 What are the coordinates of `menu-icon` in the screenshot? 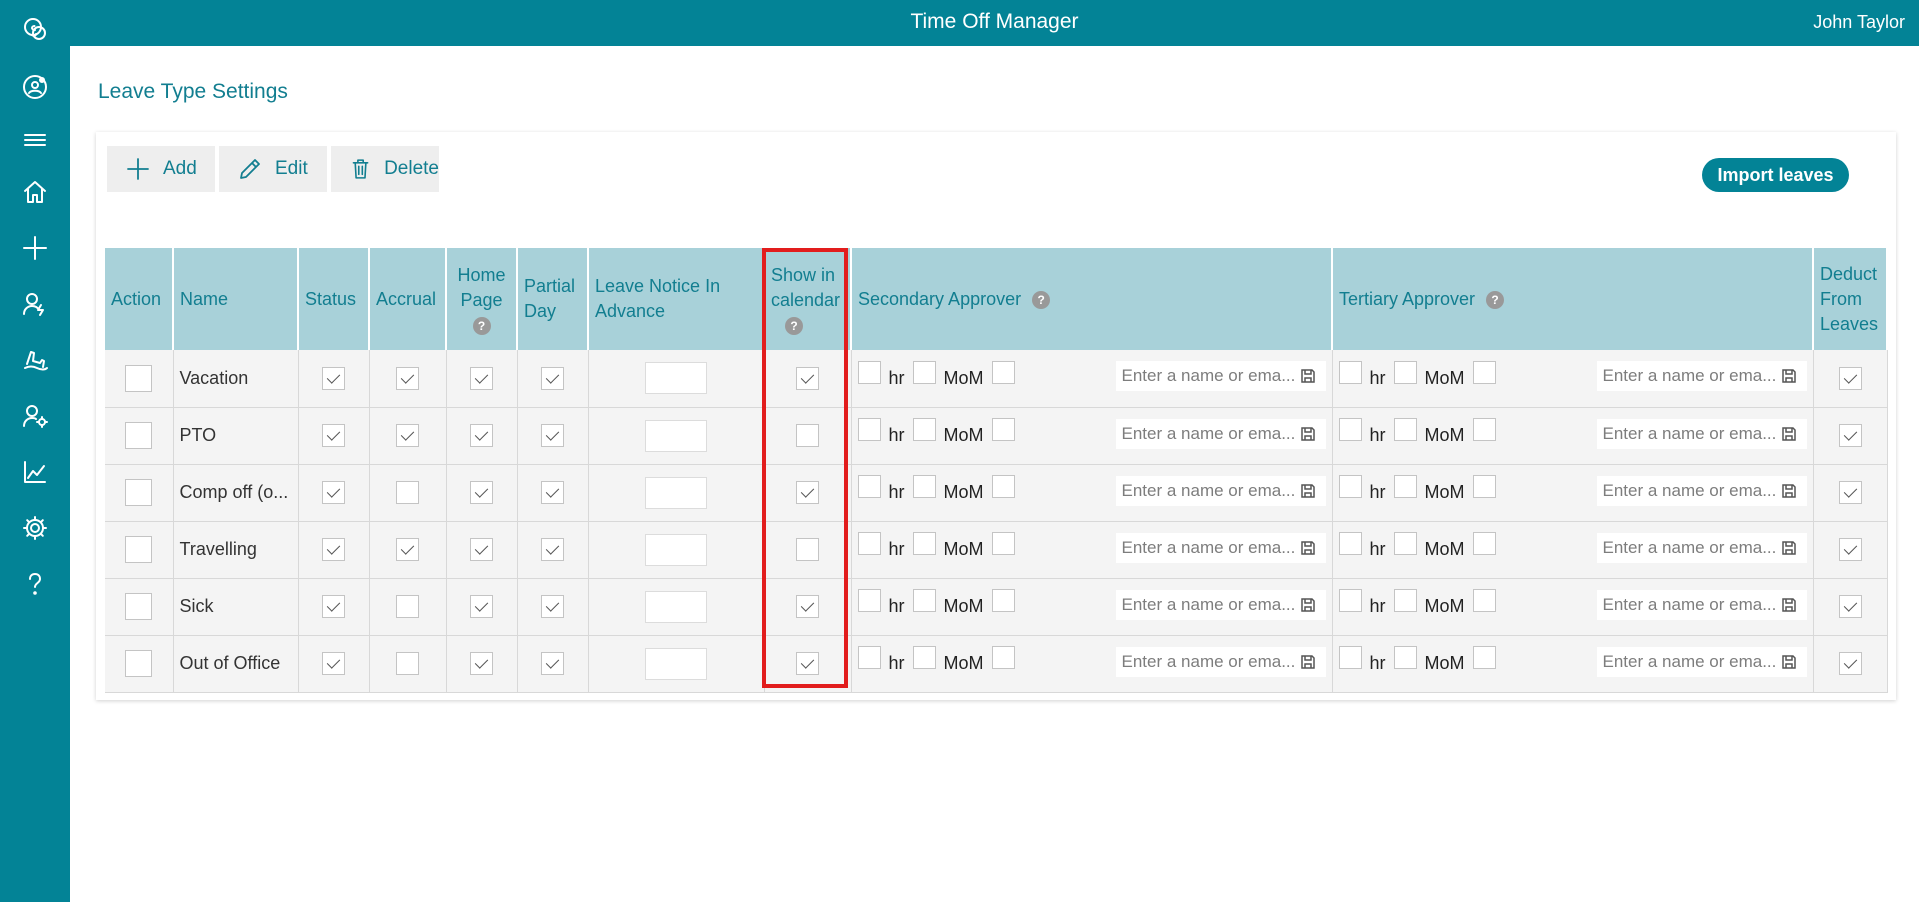 It's located at (35, 140).